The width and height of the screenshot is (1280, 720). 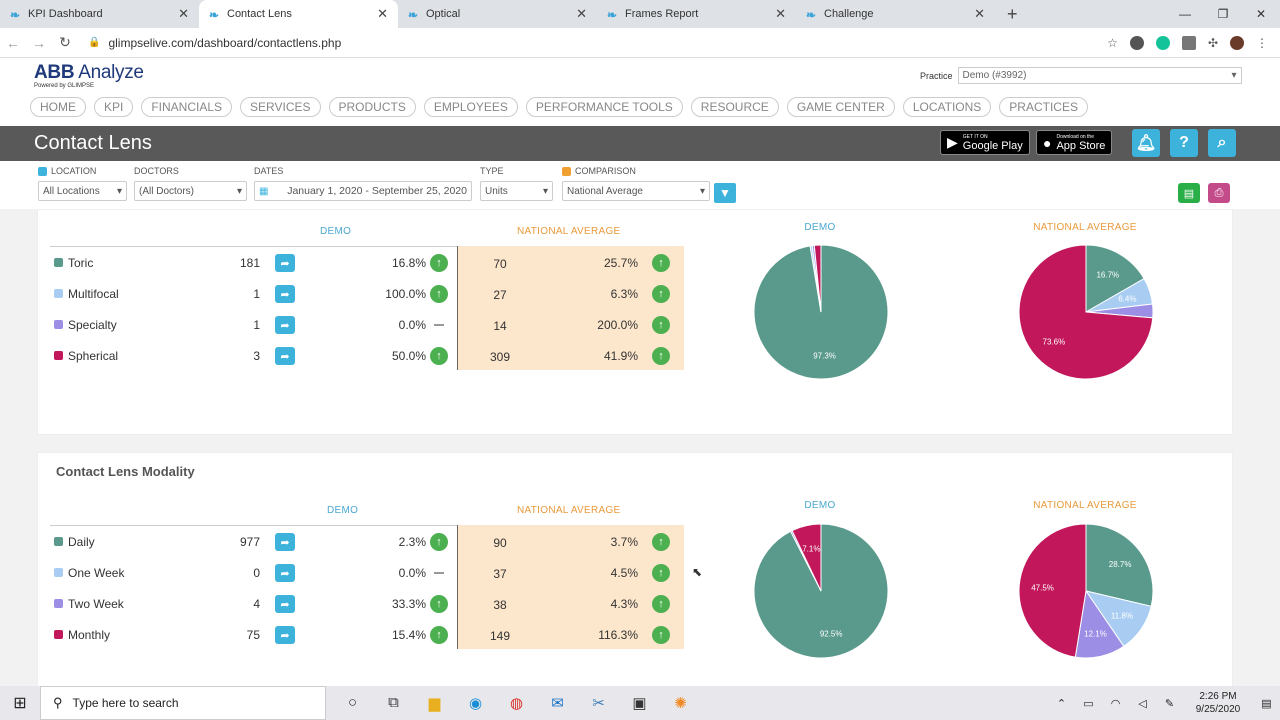 I want to click on nav-kpi: KPI, so click(x=114, y=107).